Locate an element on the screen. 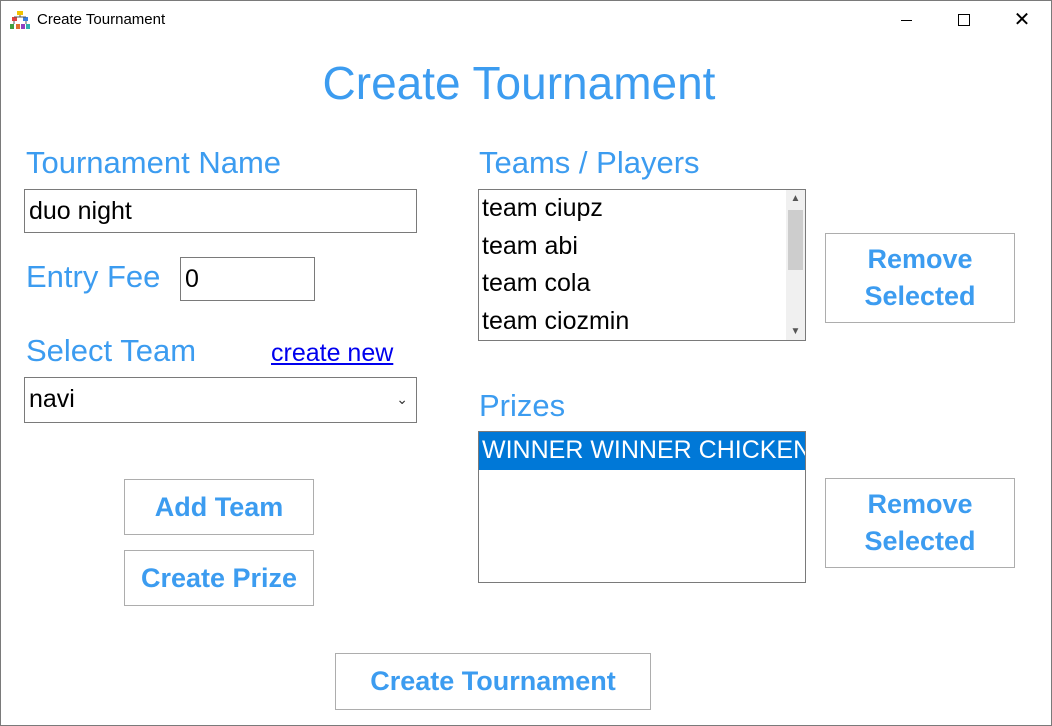 This screenshot has width=1052, height=726. list-item: team abi is located at coordinates (642, 247).